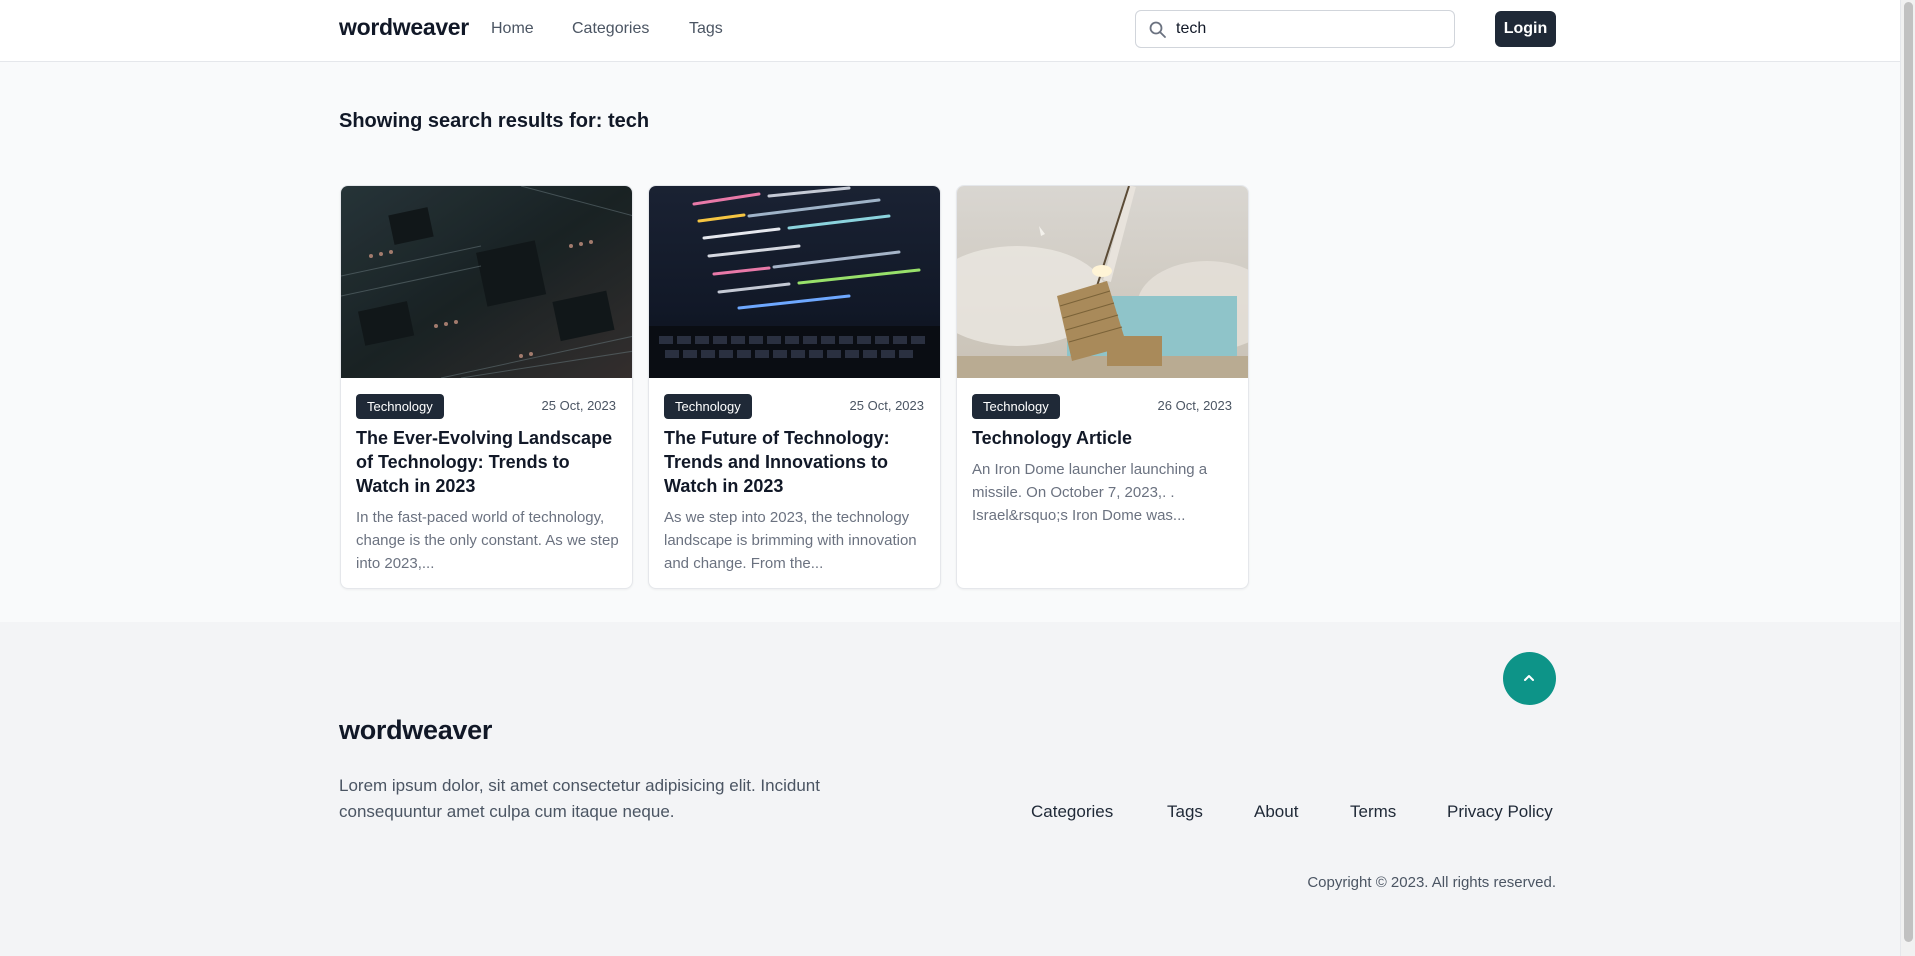  I want to click on vertical-scrollbar, so click(1907, 478).